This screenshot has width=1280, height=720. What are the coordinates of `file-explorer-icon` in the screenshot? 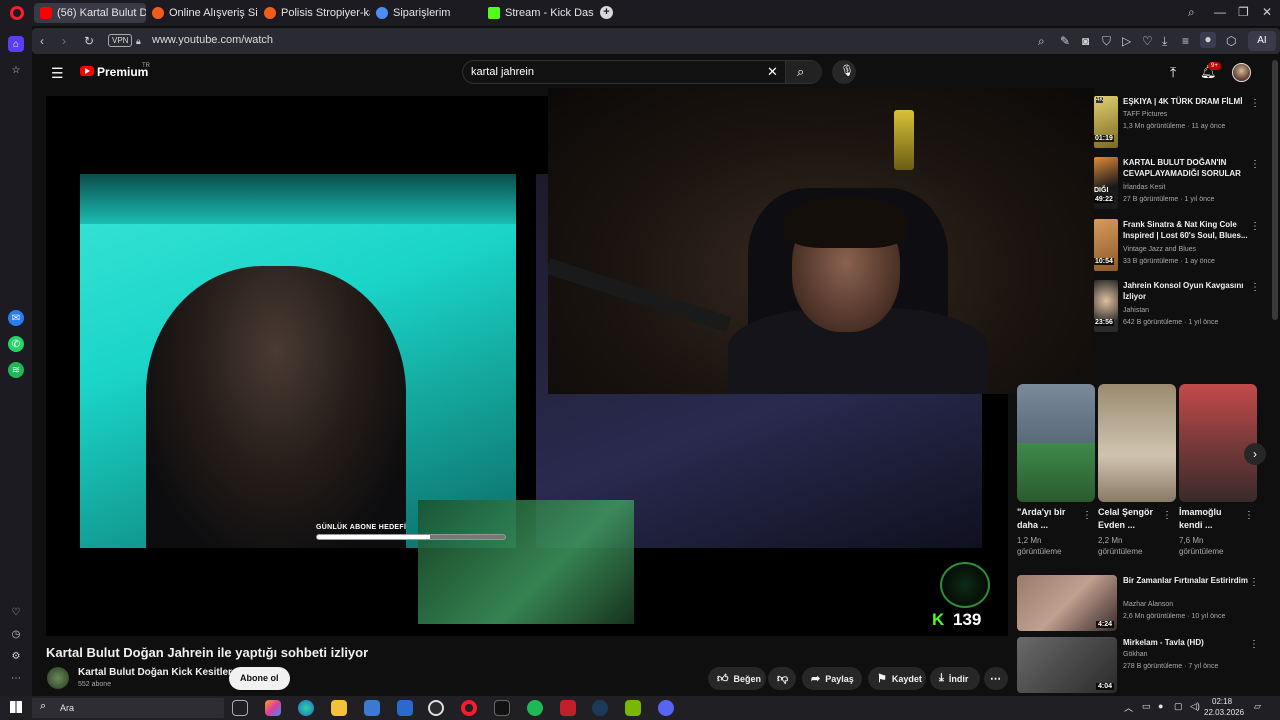 It's located at (339, 708).